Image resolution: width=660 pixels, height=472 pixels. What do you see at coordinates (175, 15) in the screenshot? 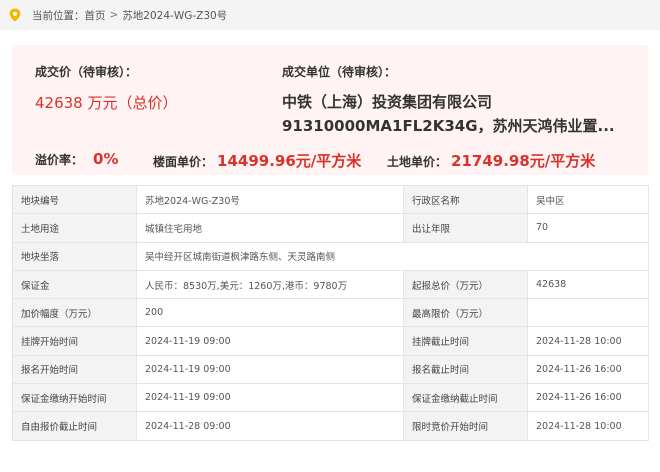
I see `breadcrumb-current: 苏地2024-WG-Z30号` at bounding box center [175, 15].